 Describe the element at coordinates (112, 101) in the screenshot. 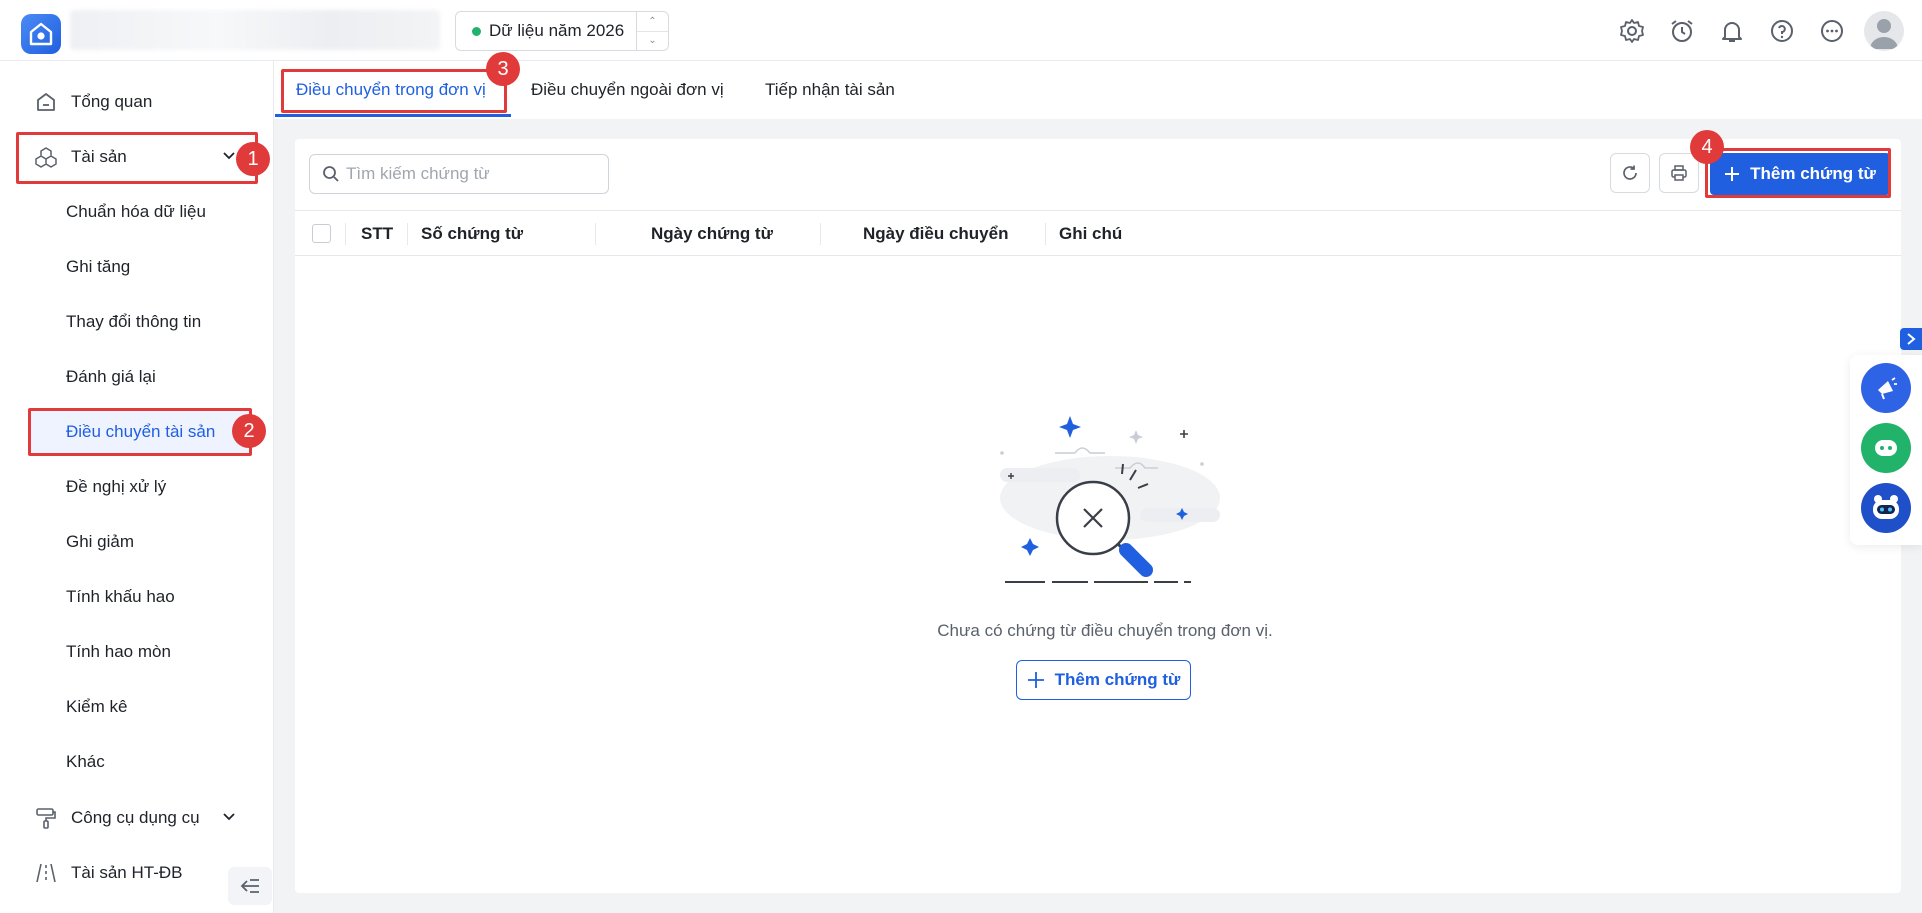

I see `sidebar-item-label: Tổng quan` at that location.